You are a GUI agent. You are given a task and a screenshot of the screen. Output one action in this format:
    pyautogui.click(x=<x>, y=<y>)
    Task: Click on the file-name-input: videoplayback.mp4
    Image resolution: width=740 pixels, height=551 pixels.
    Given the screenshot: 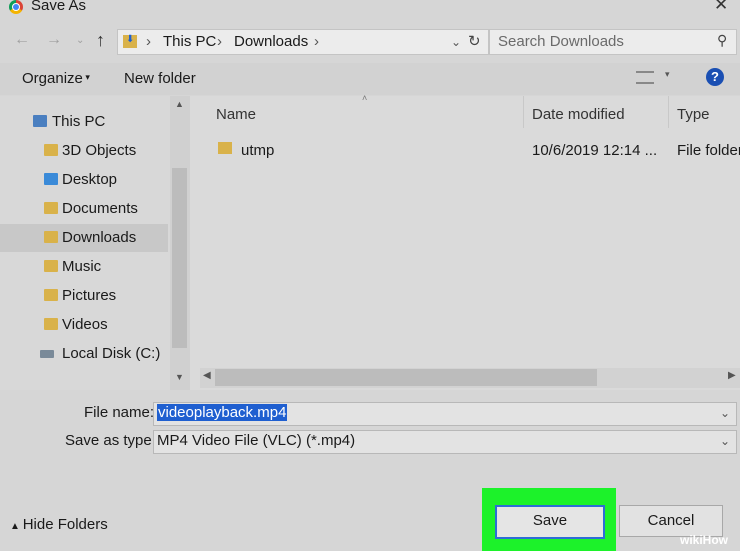 What is the action you would take?
    pyautogui.click(x=222, y=412)
    